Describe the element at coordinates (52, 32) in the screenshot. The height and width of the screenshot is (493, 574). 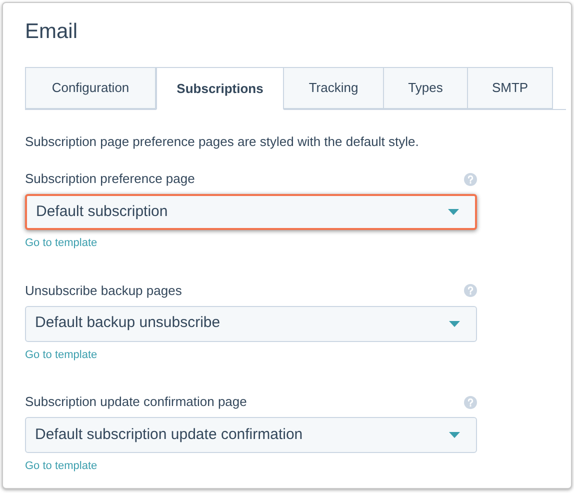
I see `page-title: Email` at that location.